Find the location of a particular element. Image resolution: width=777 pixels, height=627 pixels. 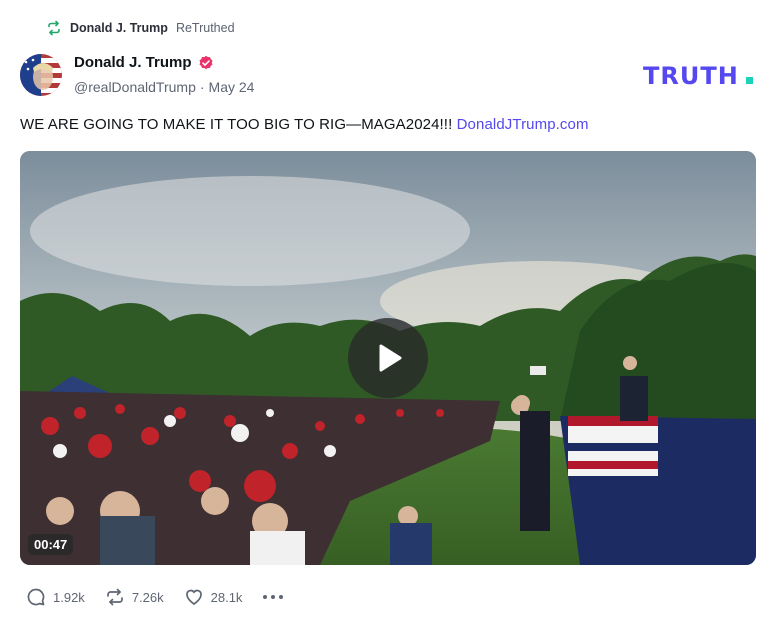

truth-logo: TRUTH is located at coordinates (700, 75).